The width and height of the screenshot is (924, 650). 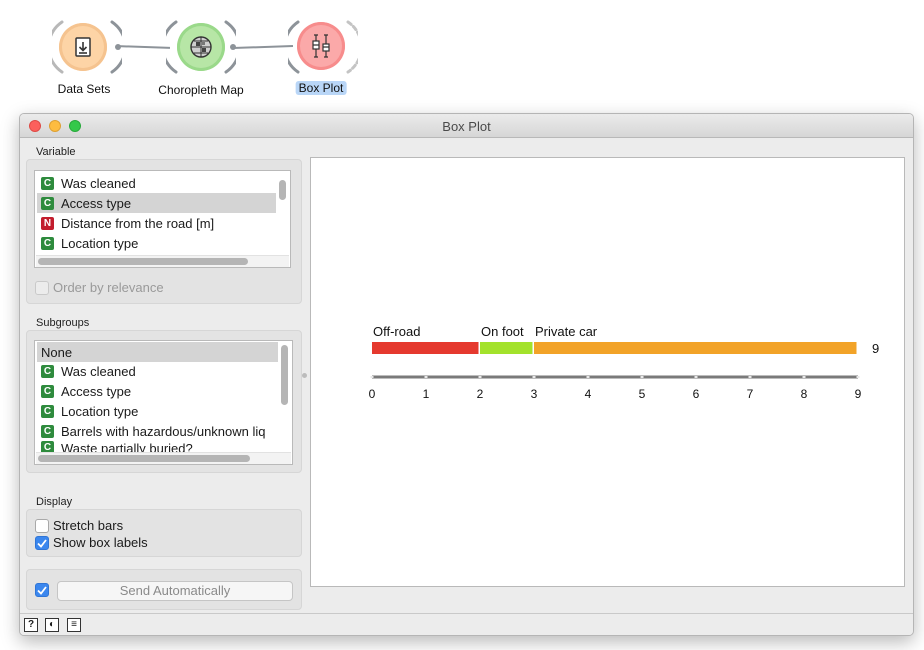 I want to click on globe-icon, so click(x=201, y=47).